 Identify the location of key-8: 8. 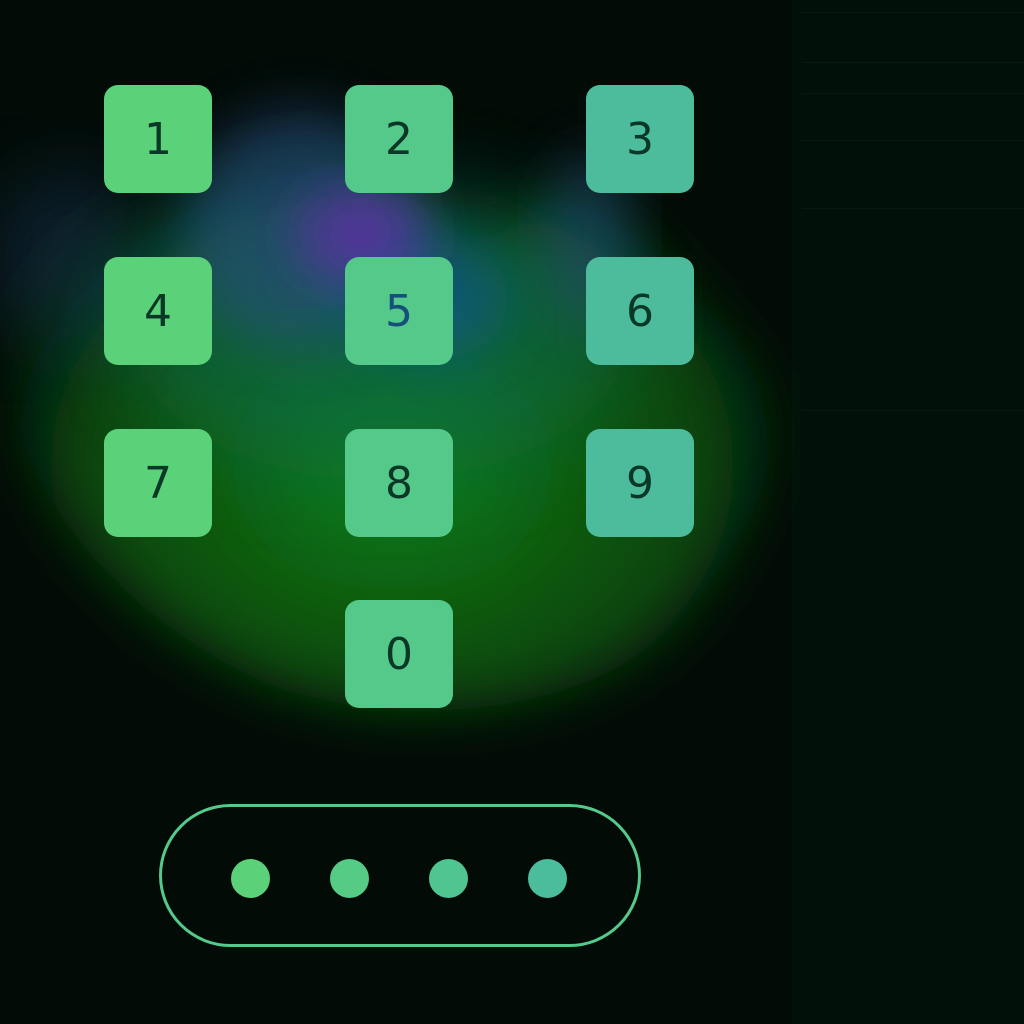
(399, 483).